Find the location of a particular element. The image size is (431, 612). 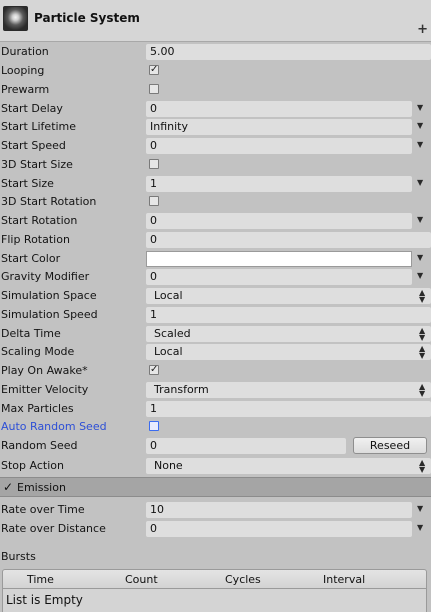

row-start-delay: Start Delay 0 ▼ is located at coordinates (215, 109).